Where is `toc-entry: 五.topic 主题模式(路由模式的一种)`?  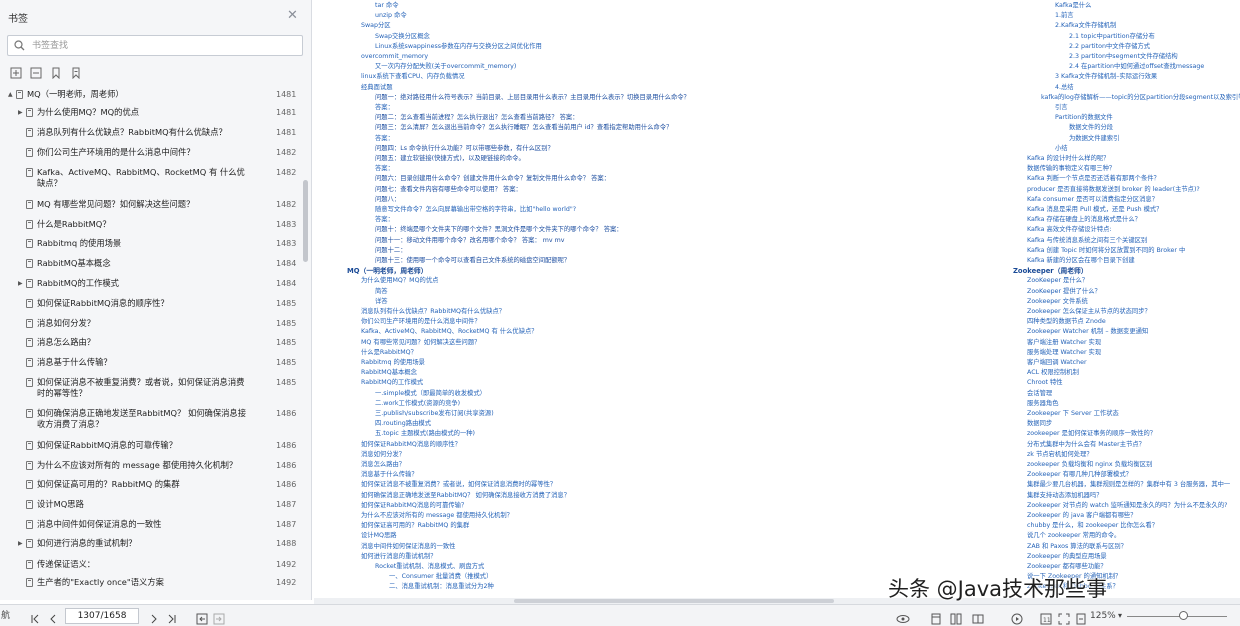 toc-entry: 五.topic 主题模式(路由模式的一种) is located at coordinates (425, 434).